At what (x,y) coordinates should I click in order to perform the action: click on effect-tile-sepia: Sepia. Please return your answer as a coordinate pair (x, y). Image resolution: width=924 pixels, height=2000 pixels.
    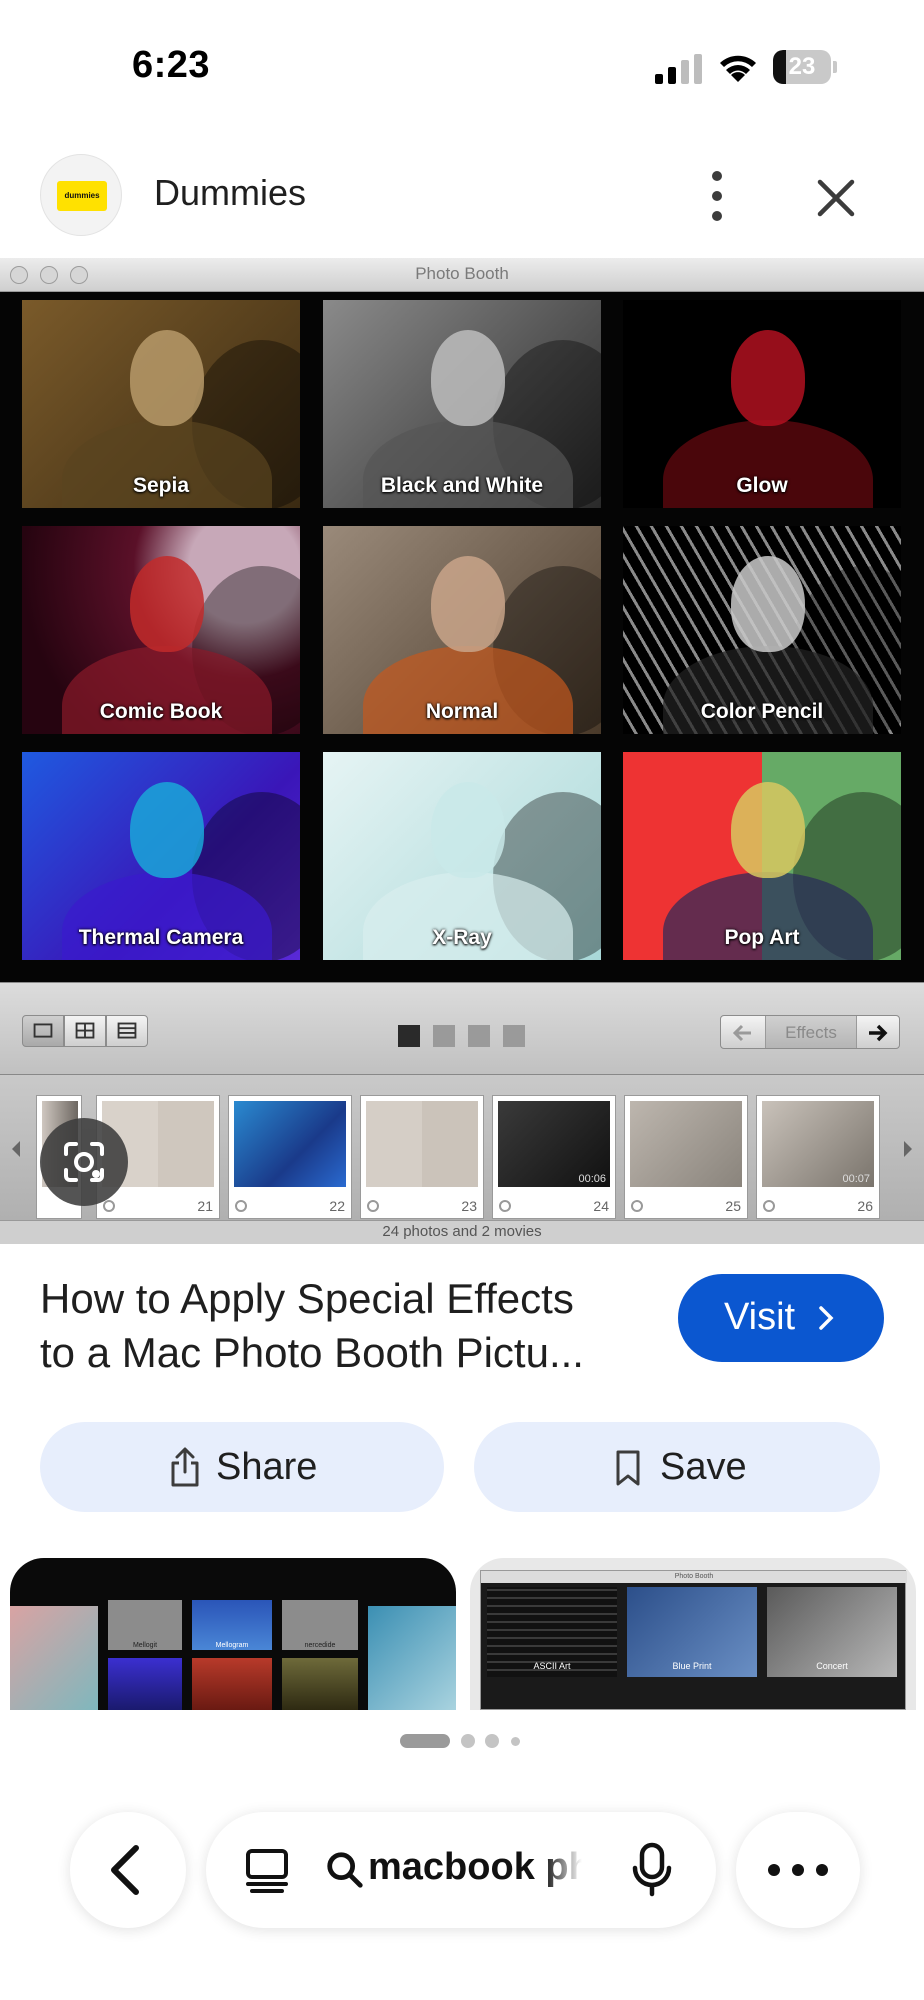
    Looking at the image, I should click on (161, 404).